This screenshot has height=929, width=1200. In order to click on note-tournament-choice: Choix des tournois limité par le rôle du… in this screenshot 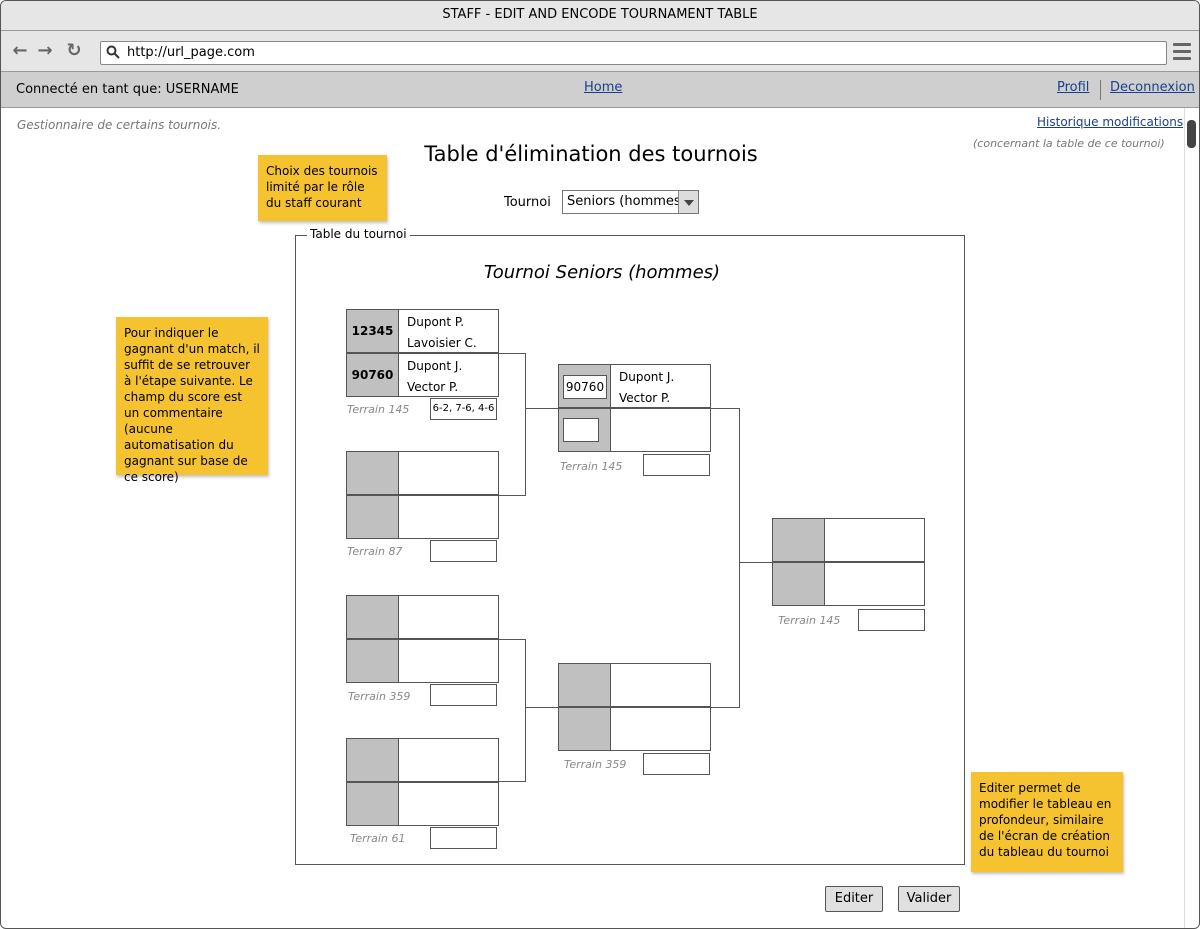, I will do `click(322, 188)`.